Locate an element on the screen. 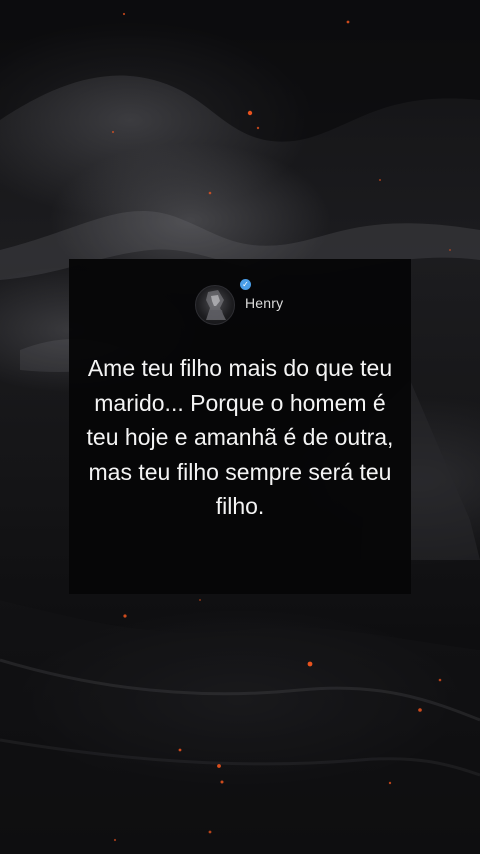  avatar-figure-icon is located at coordinates (216, 305).